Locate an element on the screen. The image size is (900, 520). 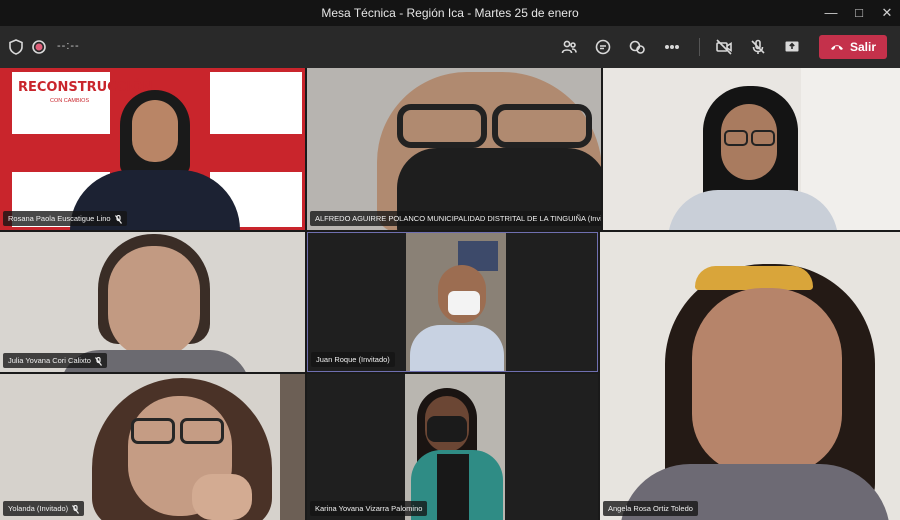
banner-panel is located at coordinates (256, 103).